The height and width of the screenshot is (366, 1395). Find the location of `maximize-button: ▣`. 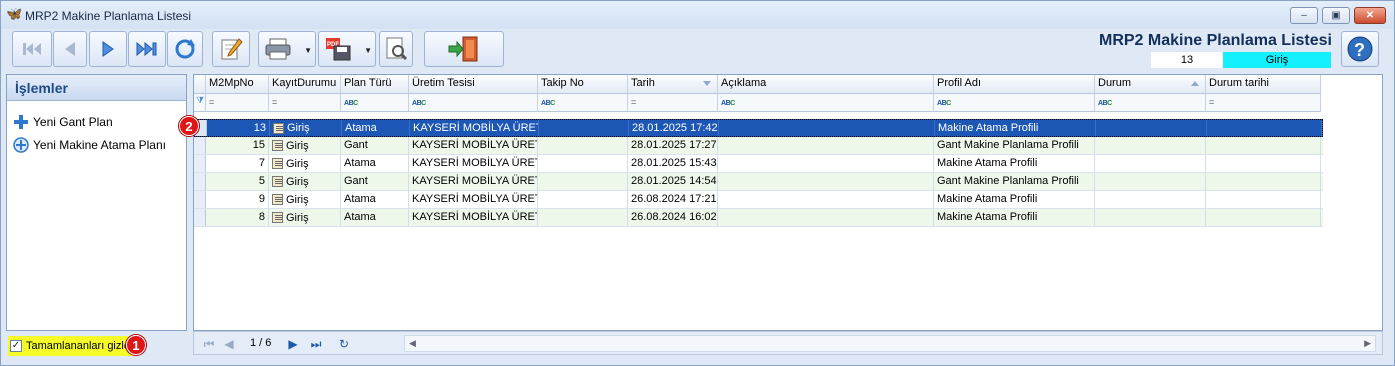

maximize-button: ▣ is located at coordinates (1336, 15).